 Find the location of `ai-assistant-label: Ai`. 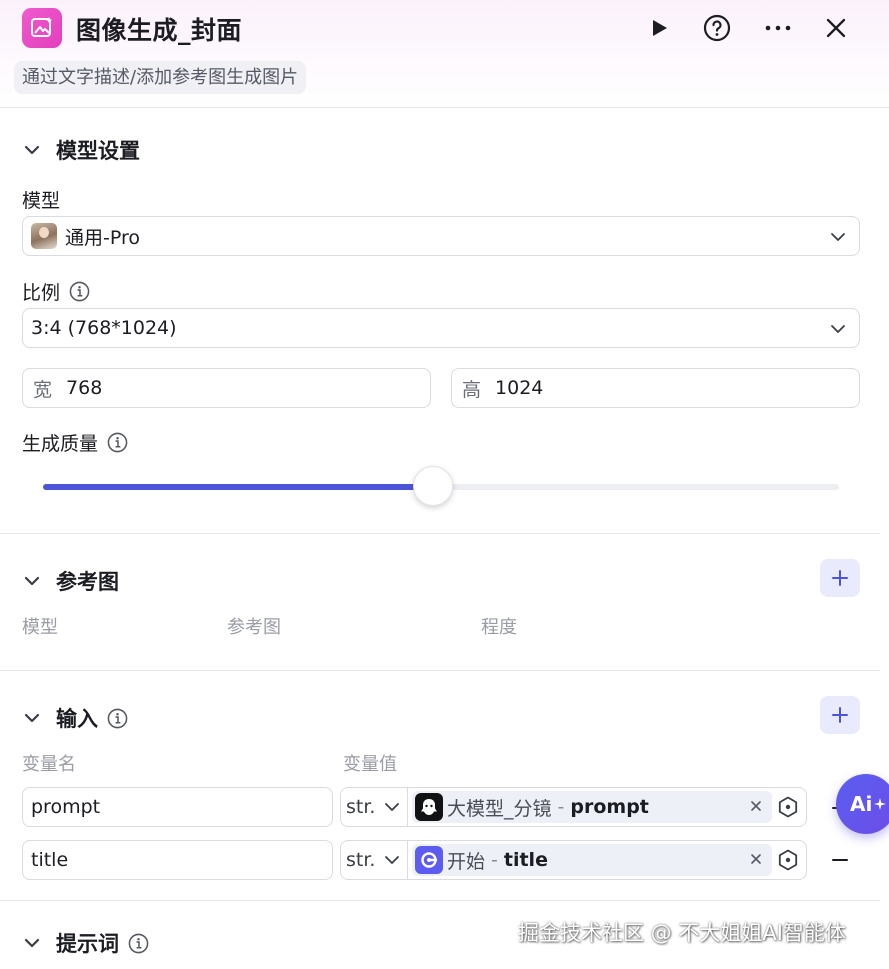

ai-assistant-label: Ai is located at coordinates (861, 804).